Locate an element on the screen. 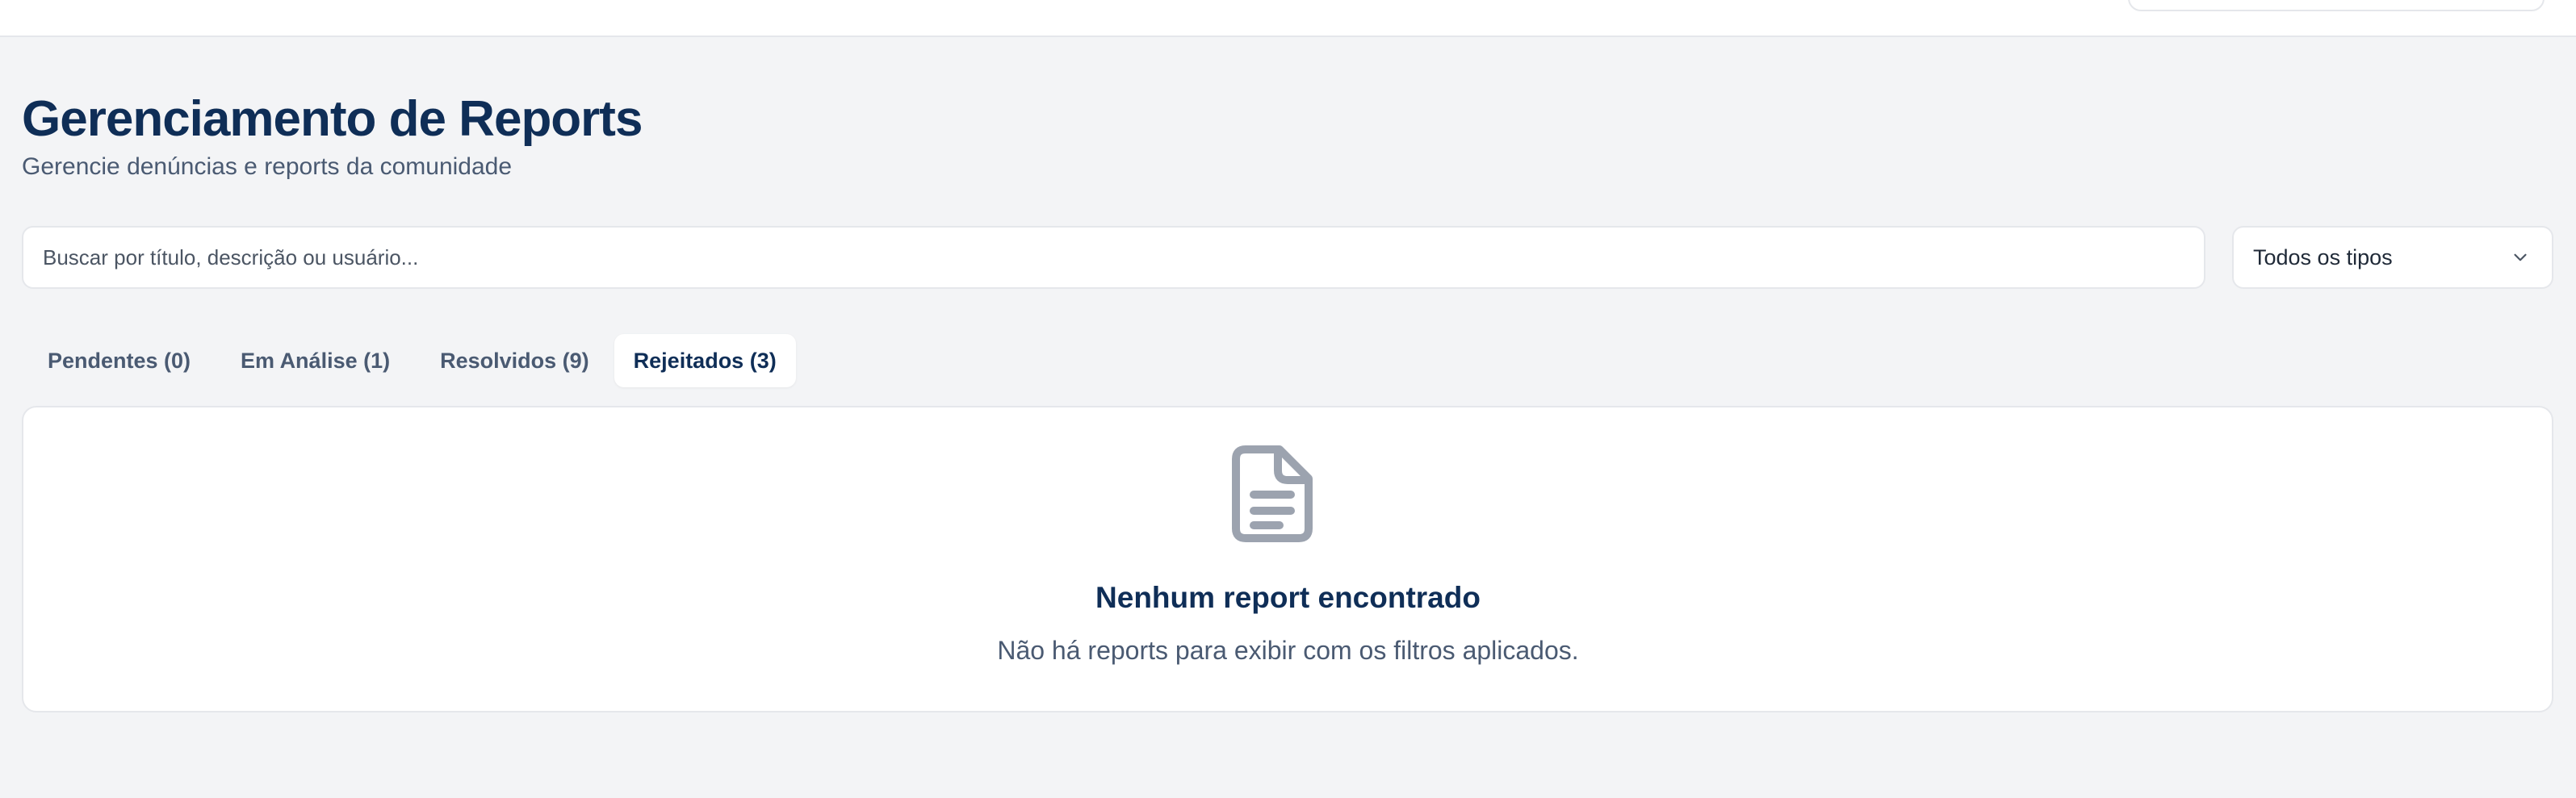 This screenshot has width=2576, height=798. page-title: Gerenciamento de Reports is located at coordinates (332, 119).